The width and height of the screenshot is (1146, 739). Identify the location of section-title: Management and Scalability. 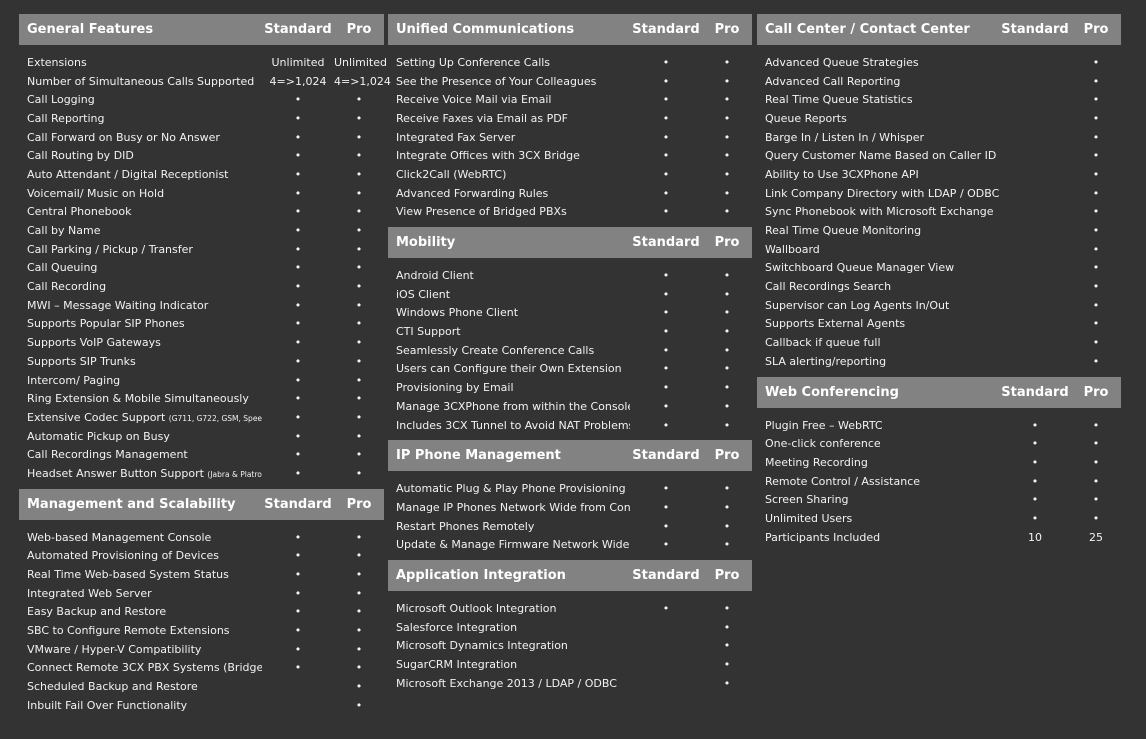
(131, 504).